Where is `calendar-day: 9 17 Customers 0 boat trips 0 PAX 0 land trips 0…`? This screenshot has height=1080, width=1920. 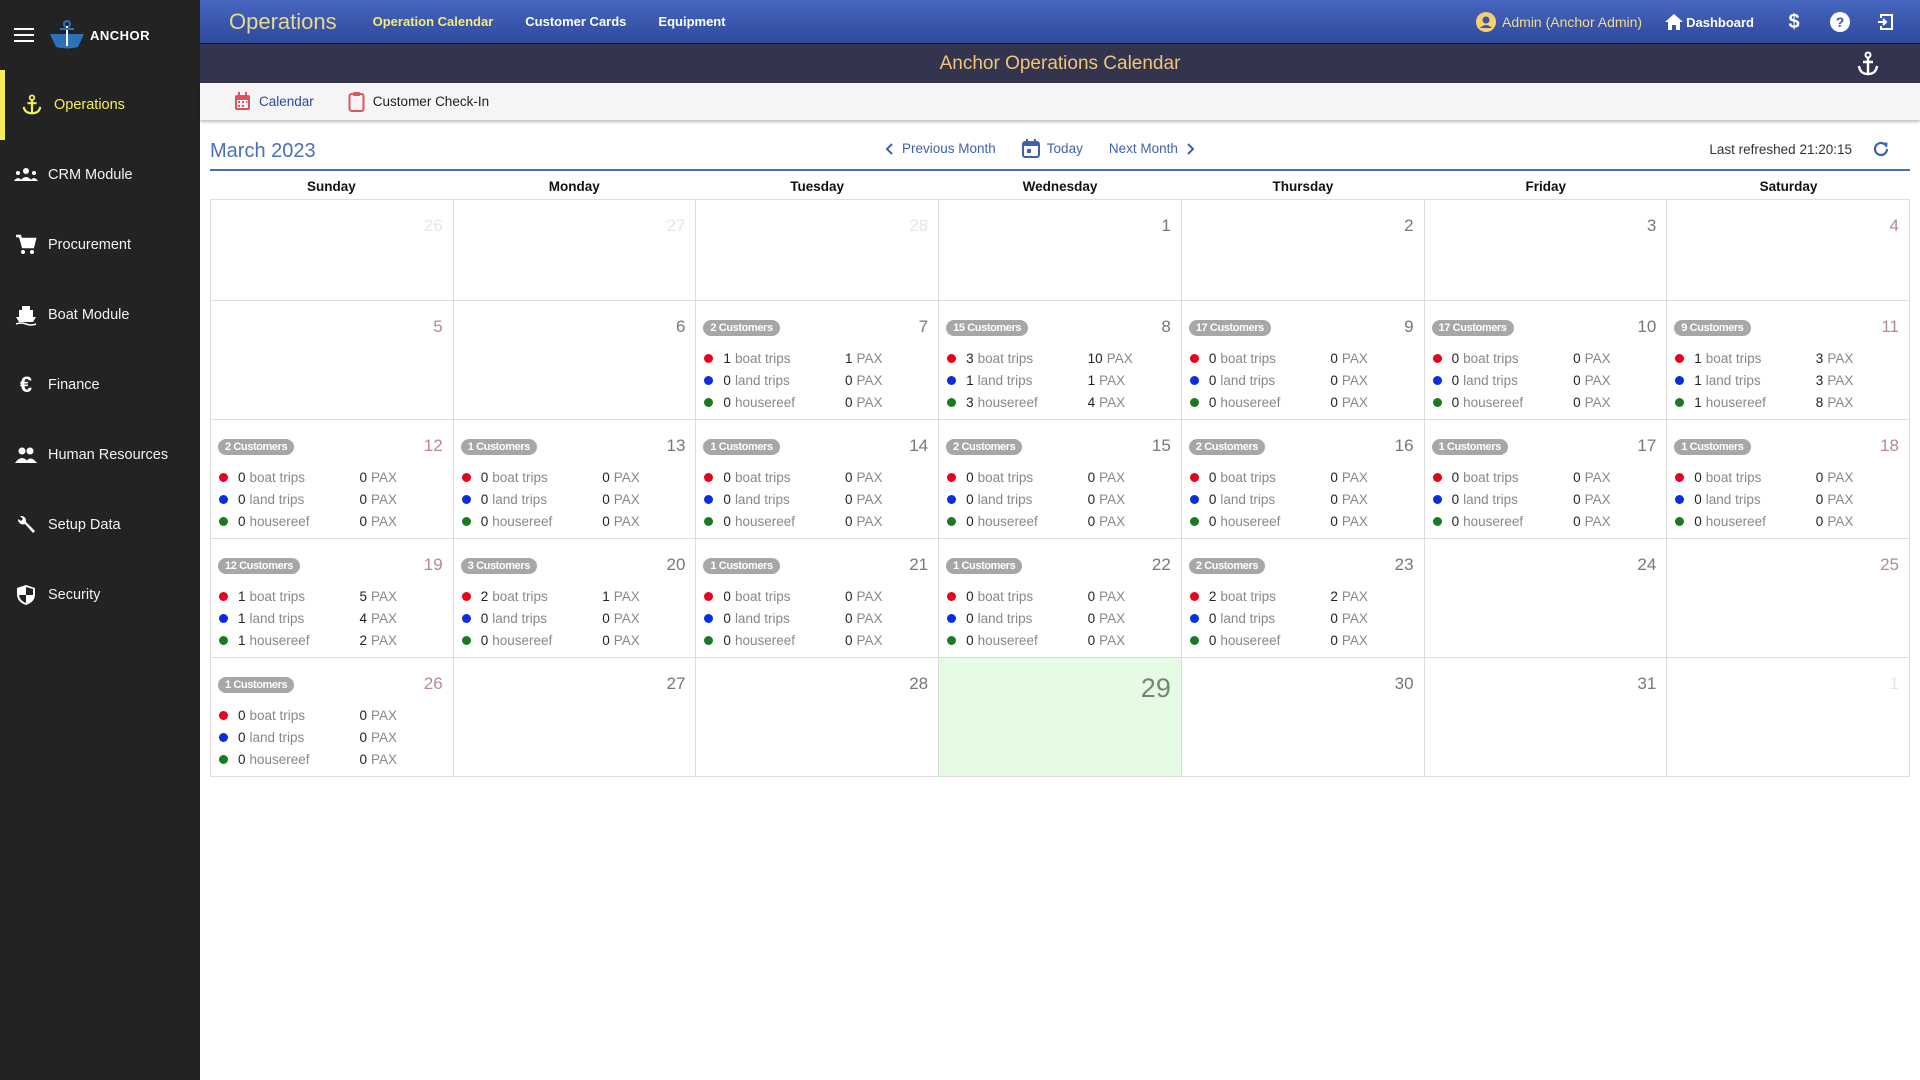
calendar-day: 9 17 Customers 0 boat trips 0 PAX 0 land trips 0… is located at coordinates (1303, 360).